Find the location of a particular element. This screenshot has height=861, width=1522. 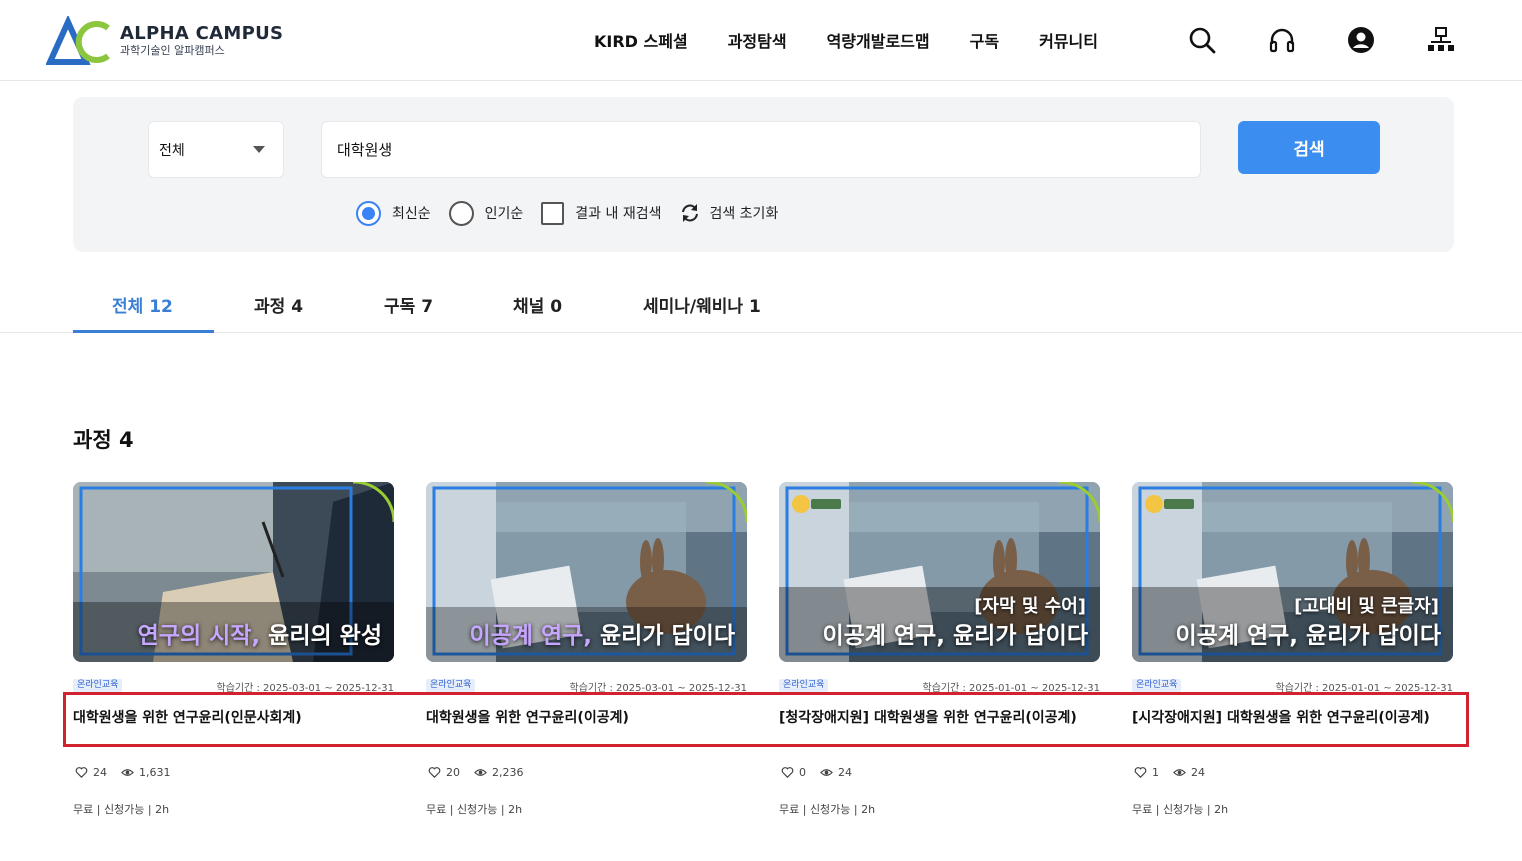

logo-mark-icon is located at coordinates (78, 40).